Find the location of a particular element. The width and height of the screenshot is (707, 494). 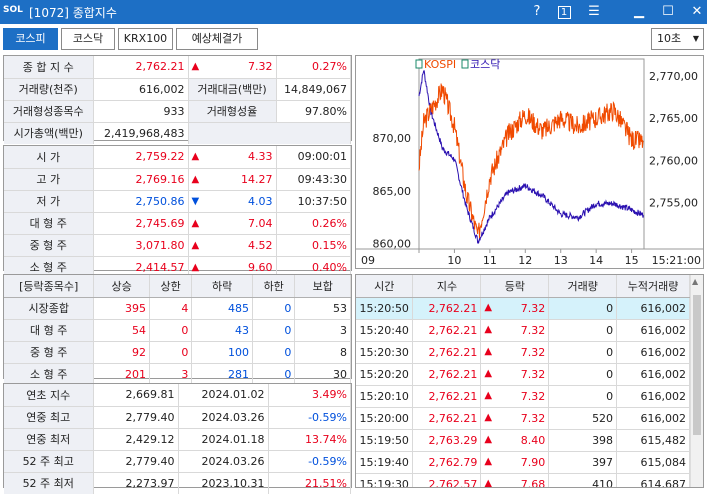

tick-row: 15:19:50 2,763.29 ▲ 8.40 398 615,482 is located at coordinates (523, 440).